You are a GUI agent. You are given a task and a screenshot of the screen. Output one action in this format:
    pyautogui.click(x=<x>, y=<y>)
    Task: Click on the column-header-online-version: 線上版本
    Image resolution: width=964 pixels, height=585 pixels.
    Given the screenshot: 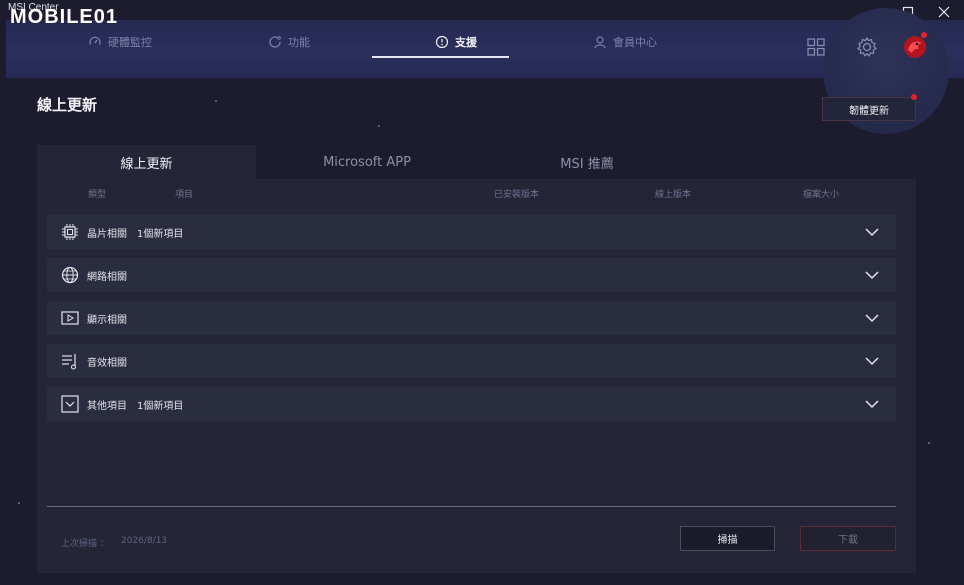 What is the action you would take?
    pyautogui.click(x=673, y=195)
    